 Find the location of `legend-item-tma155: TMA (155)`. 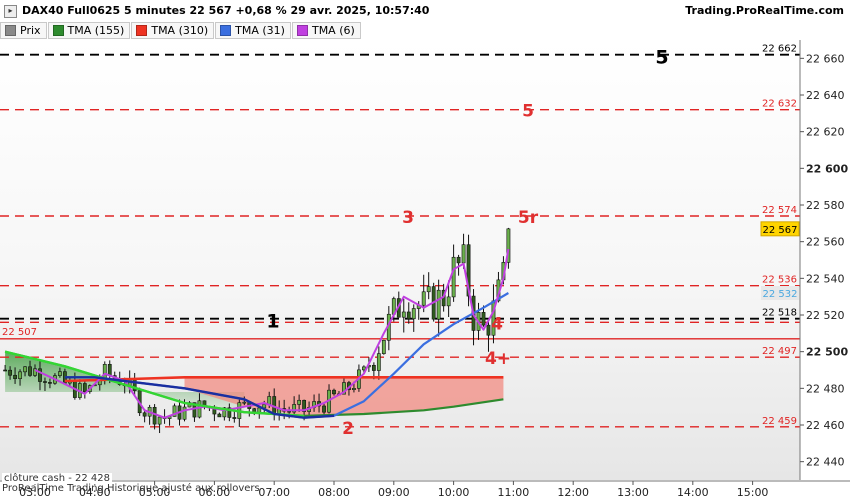

legend-item-tma155: TMA (155) is located at coordinates (89, 30).